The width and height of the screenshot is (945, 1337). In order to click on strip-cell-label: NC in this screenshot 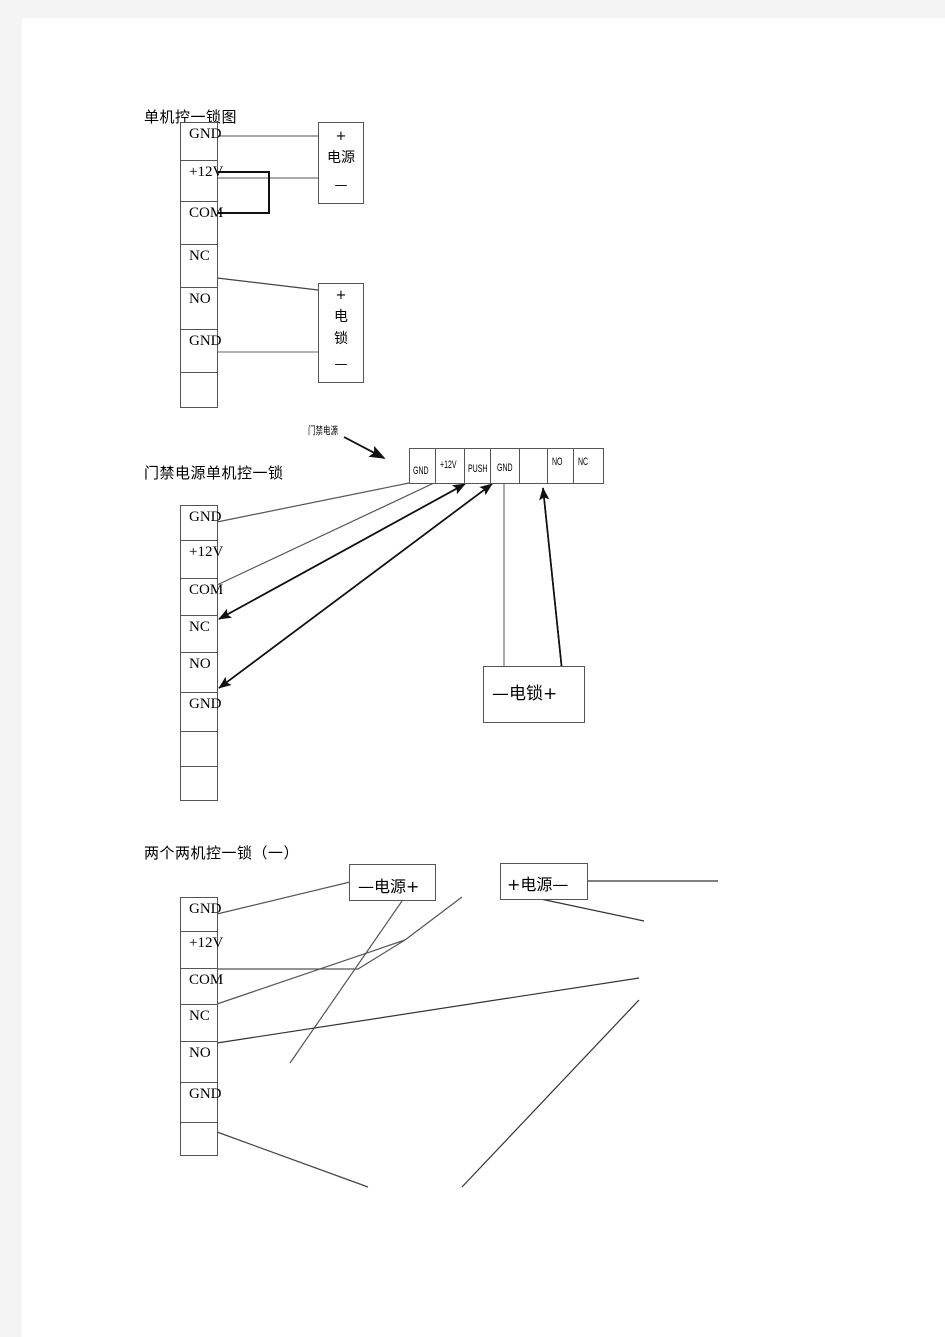, I will do `click(583, 462)`.